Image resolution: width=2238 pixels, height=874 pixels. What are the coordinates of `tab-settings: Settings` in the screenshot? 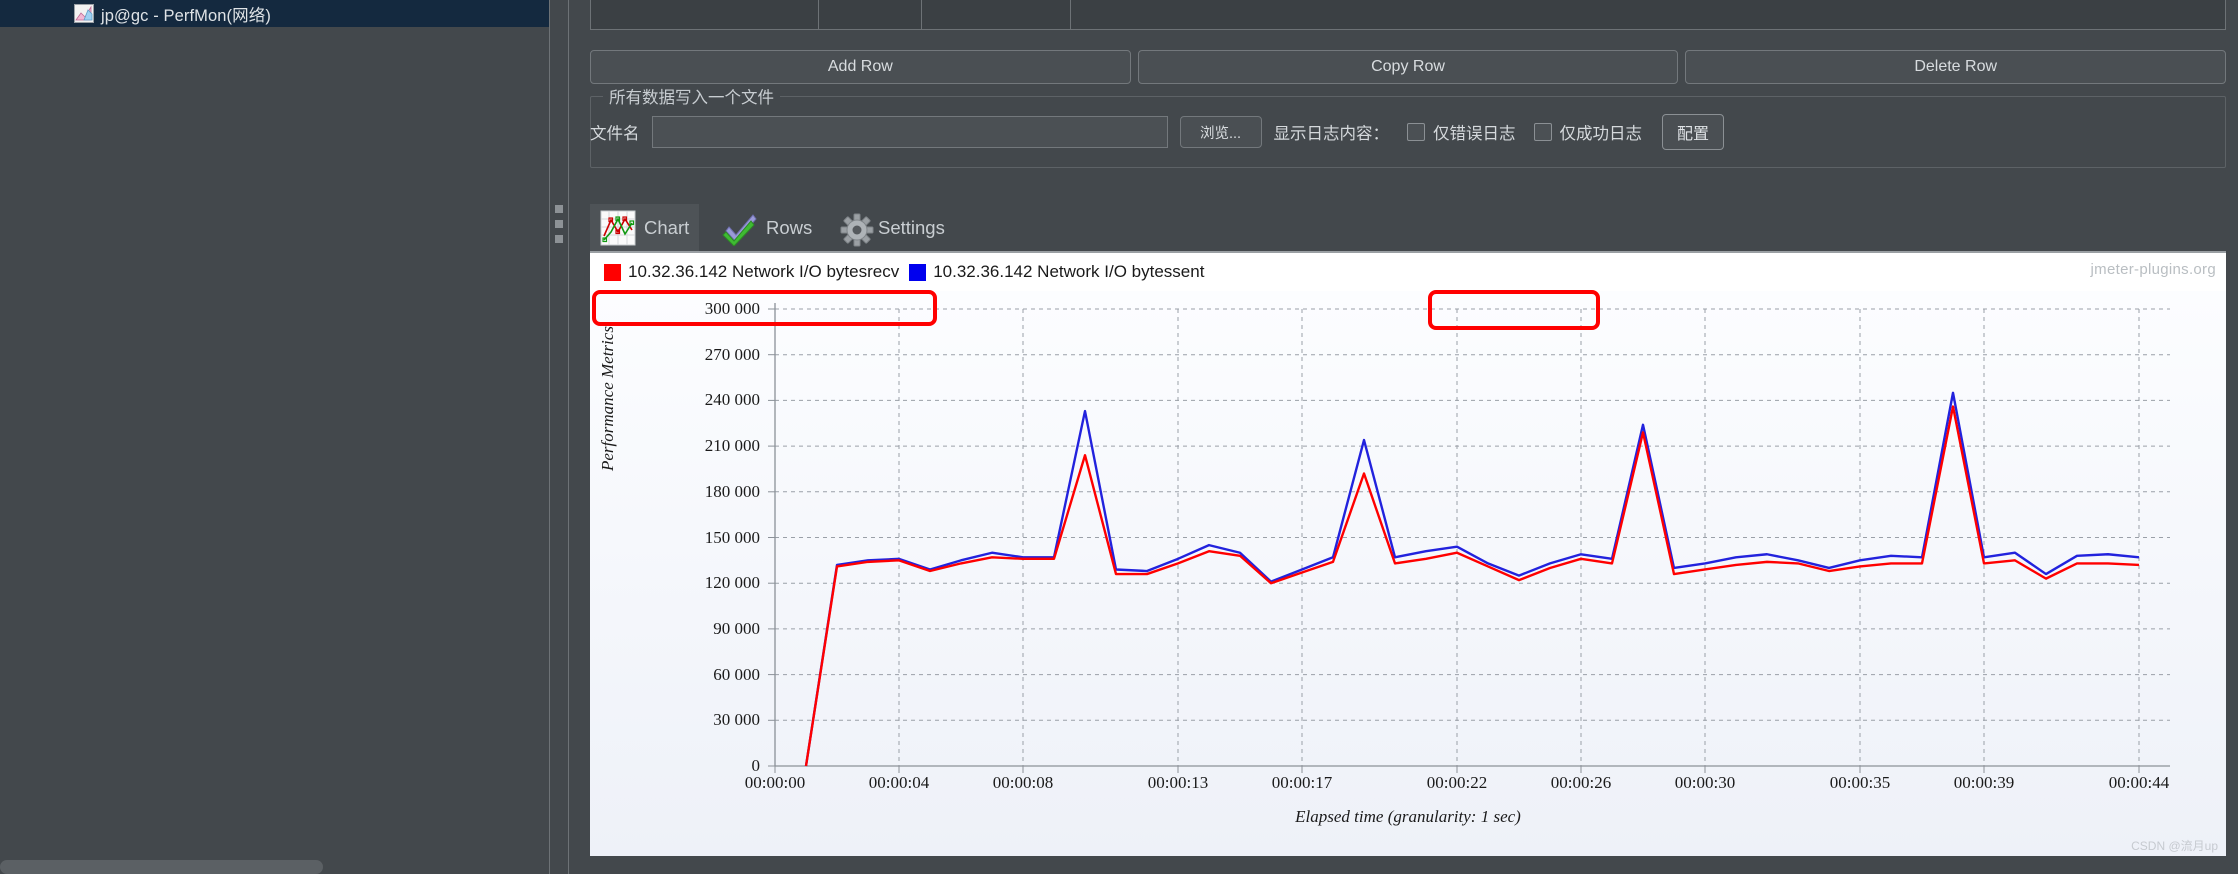 It's located at (892, 227).